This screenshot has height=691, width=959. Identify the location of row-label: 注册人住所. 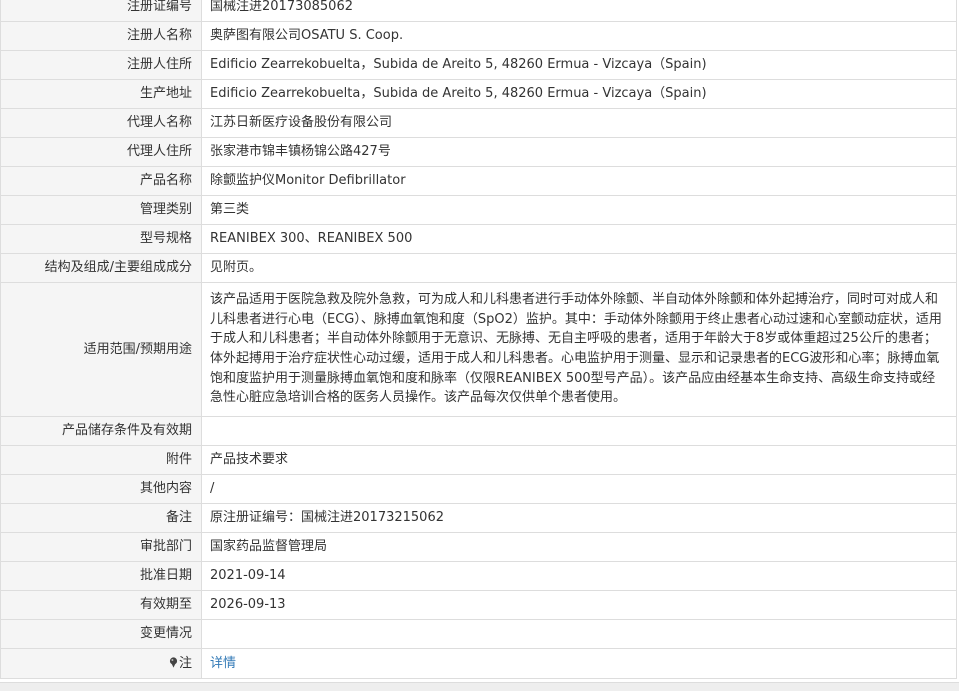
(101, 65).